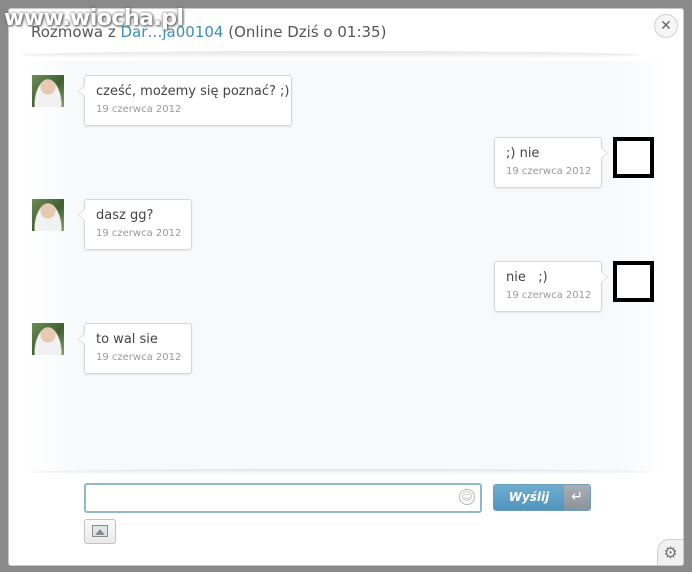  I want to click on enter-icon: ↵, so click(577, 497).